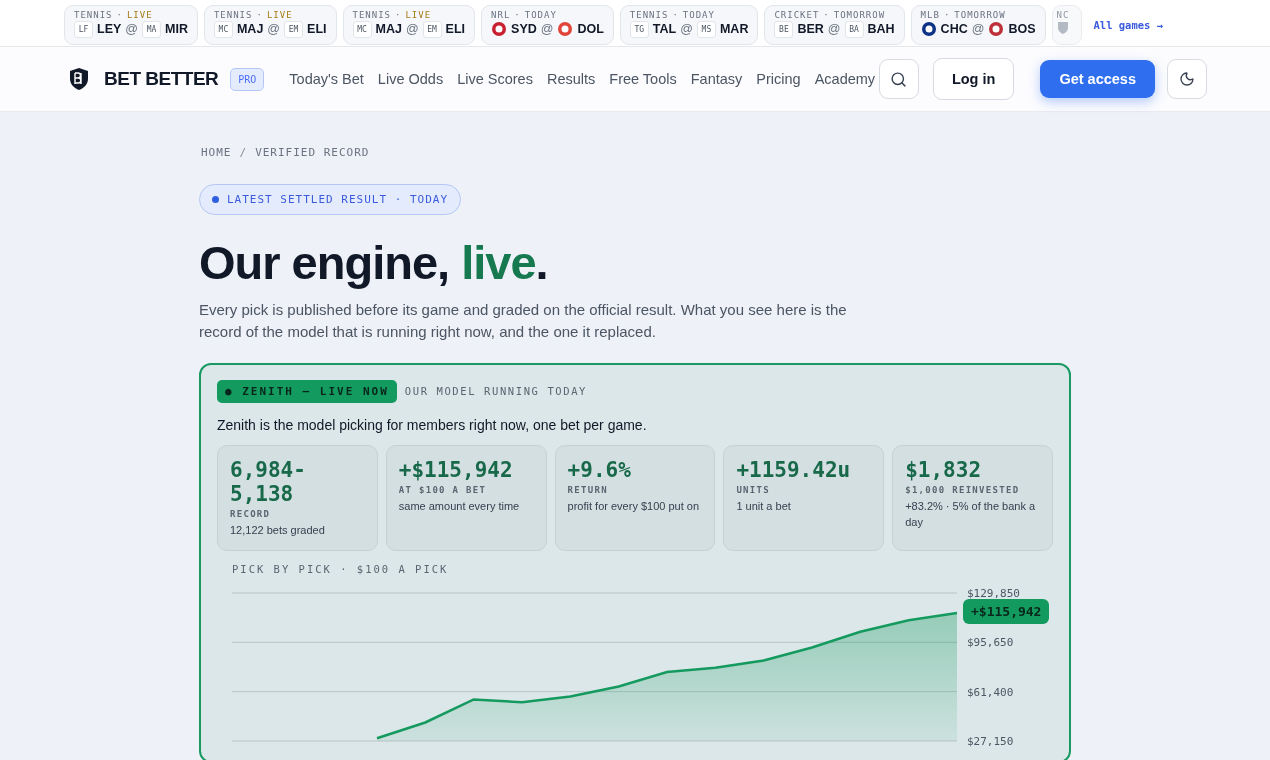 This screenshot has width=1270, height=760. What do you see at coordinates (963, 489) in the screenshot?
I see `stat-label: $1,000 REINVESTED` at bounding box center [963, 489].